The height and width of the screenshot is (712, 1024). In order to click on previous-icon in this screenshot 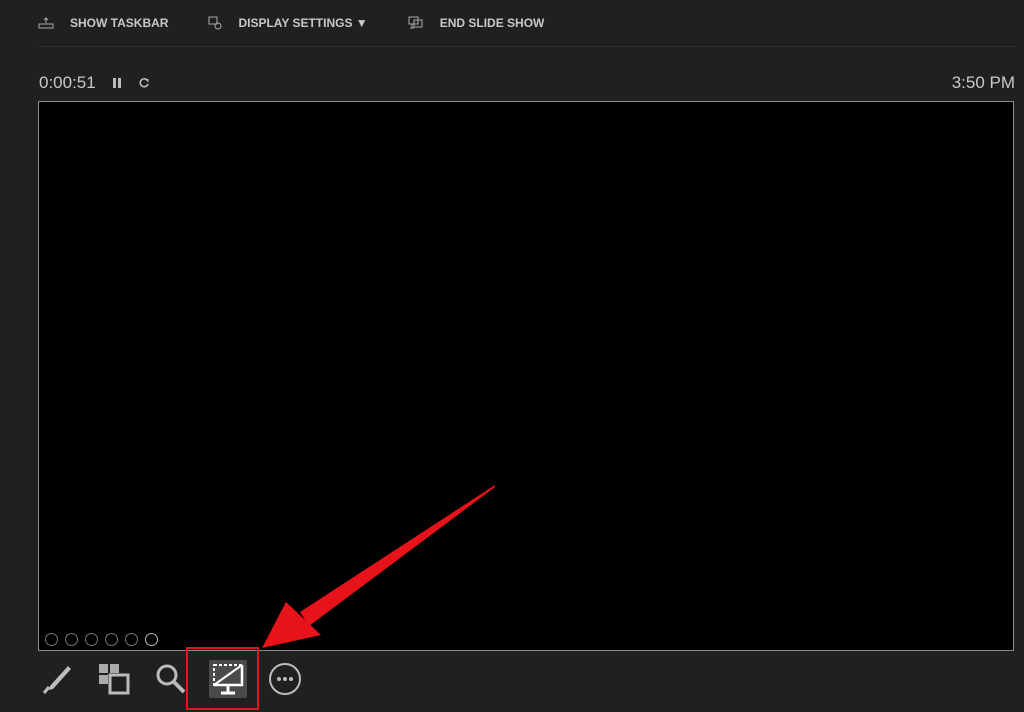, I will do `click(51, 639)`.